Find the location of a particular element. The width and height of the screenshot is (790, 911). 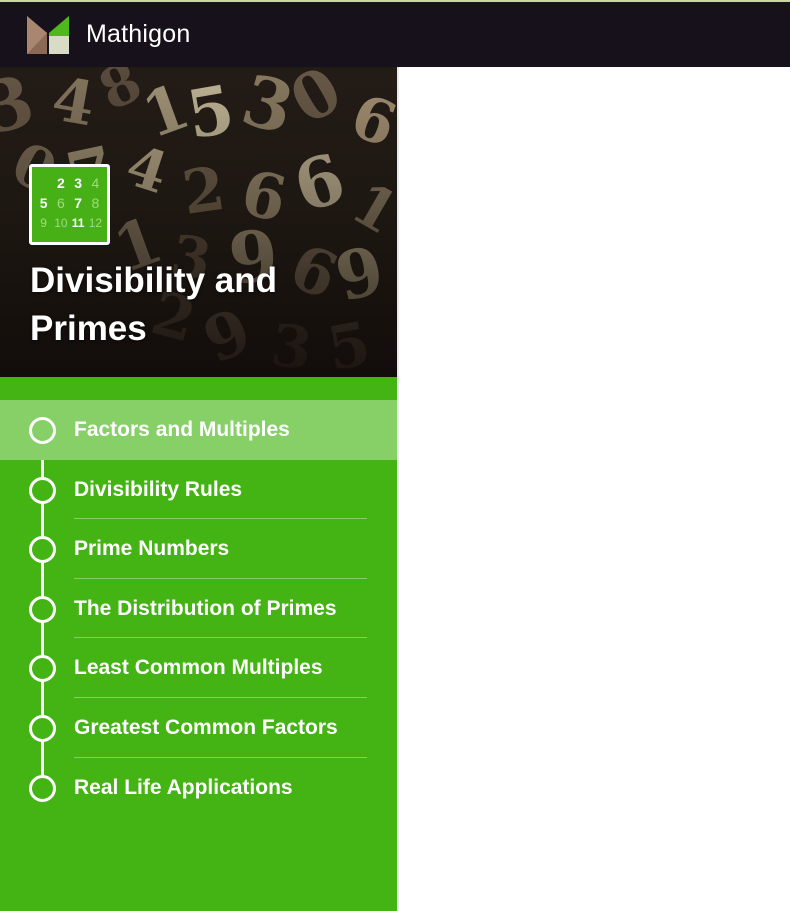

chapter-label: Real Life Applications is located at coordinates (183, 787).